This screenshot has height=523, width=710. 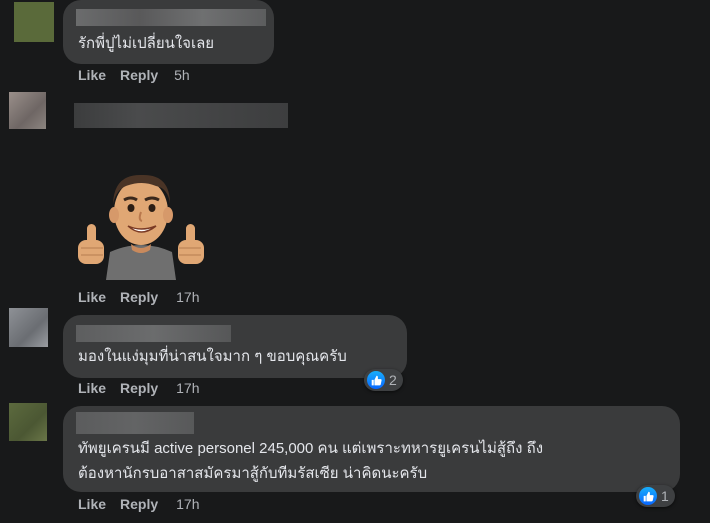 I want to click on comment-text: รักพี่ปูไม่เปลี่ยนใจเลย, so click(x=146, y=43).